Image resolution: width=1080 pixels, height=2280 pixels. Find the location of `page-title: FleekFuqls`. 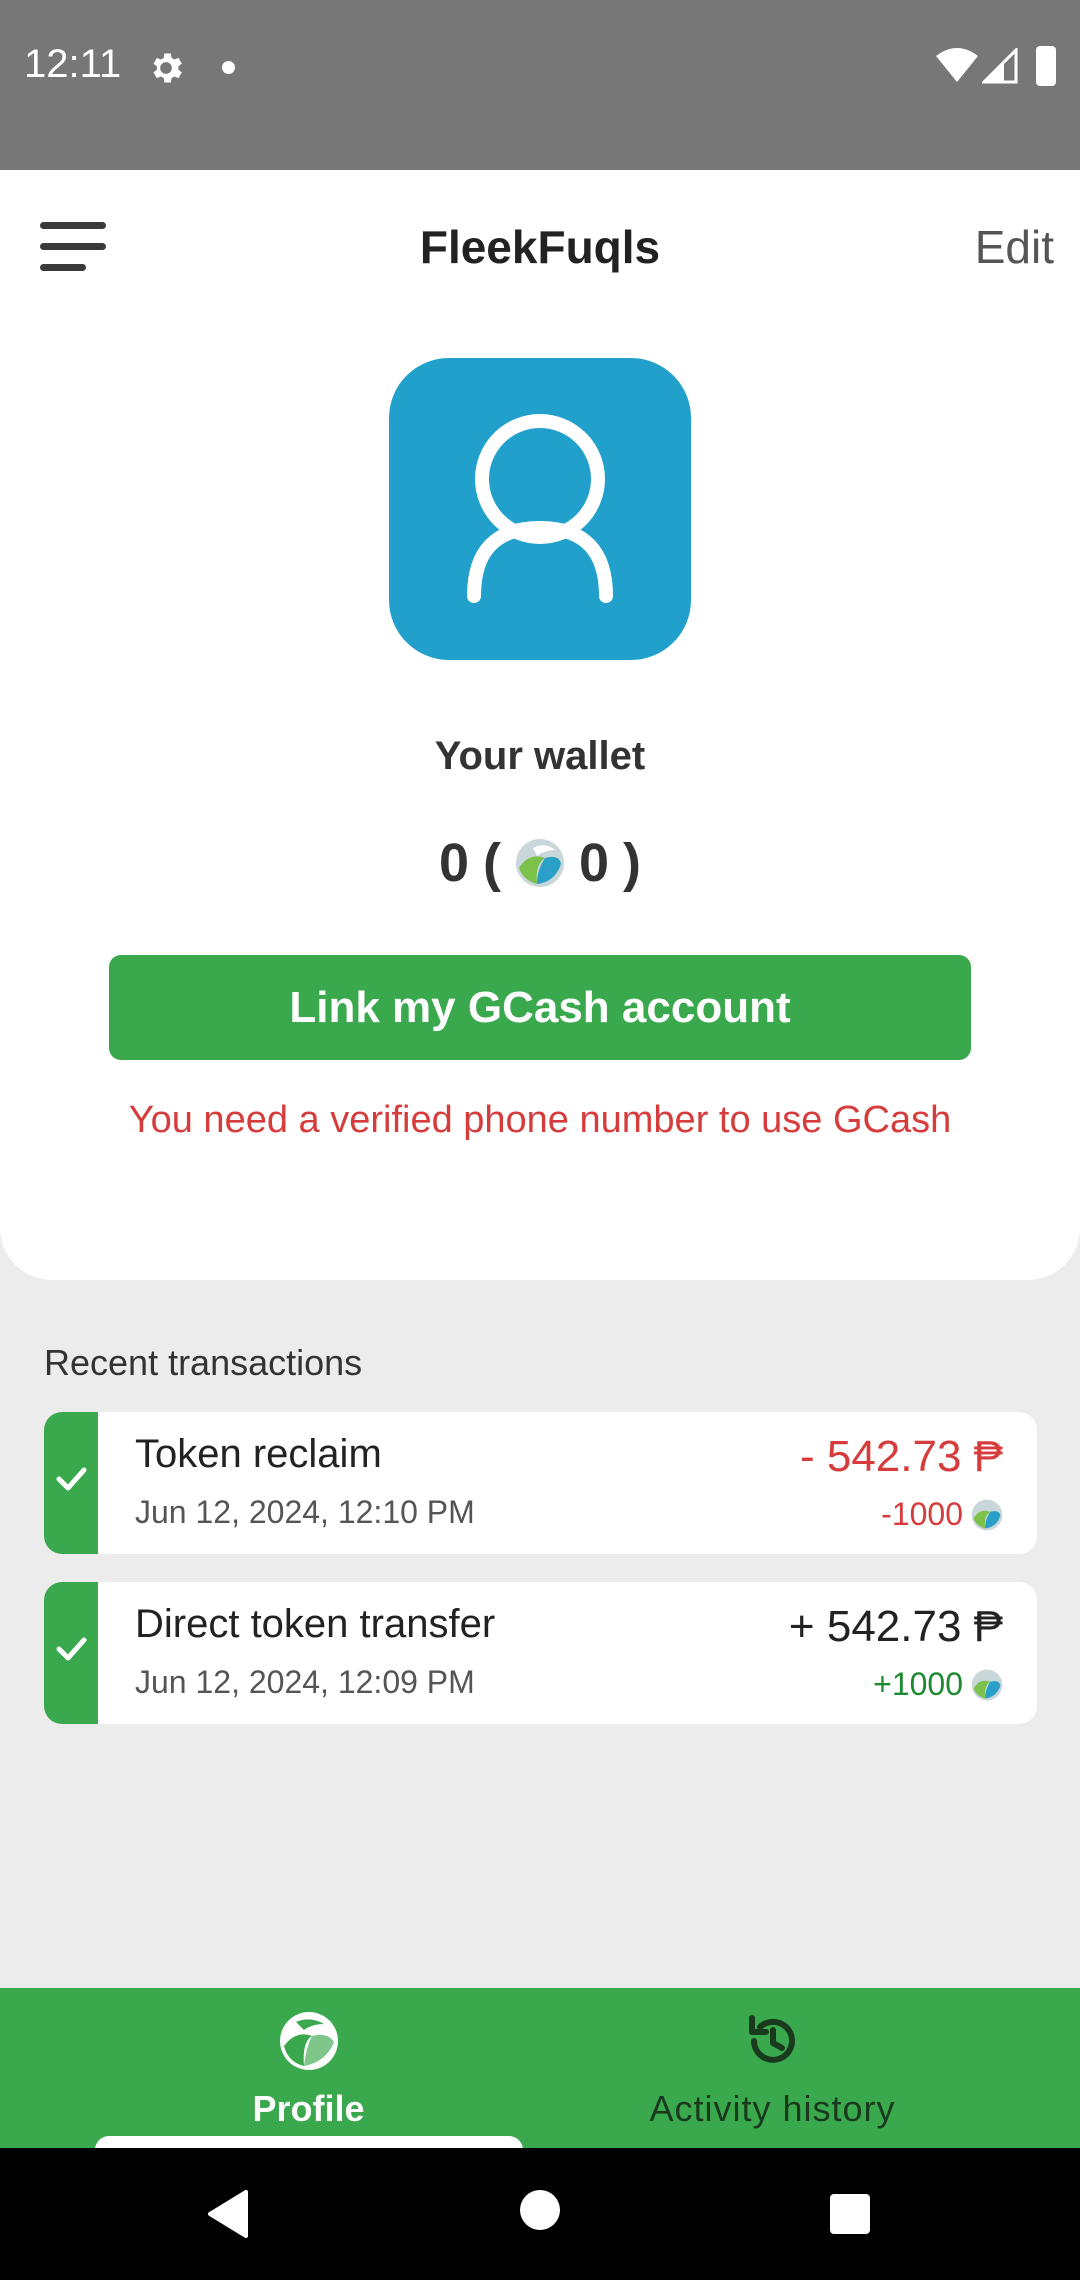

page-title: FleekFuqls is located at coordinates (540, 247).